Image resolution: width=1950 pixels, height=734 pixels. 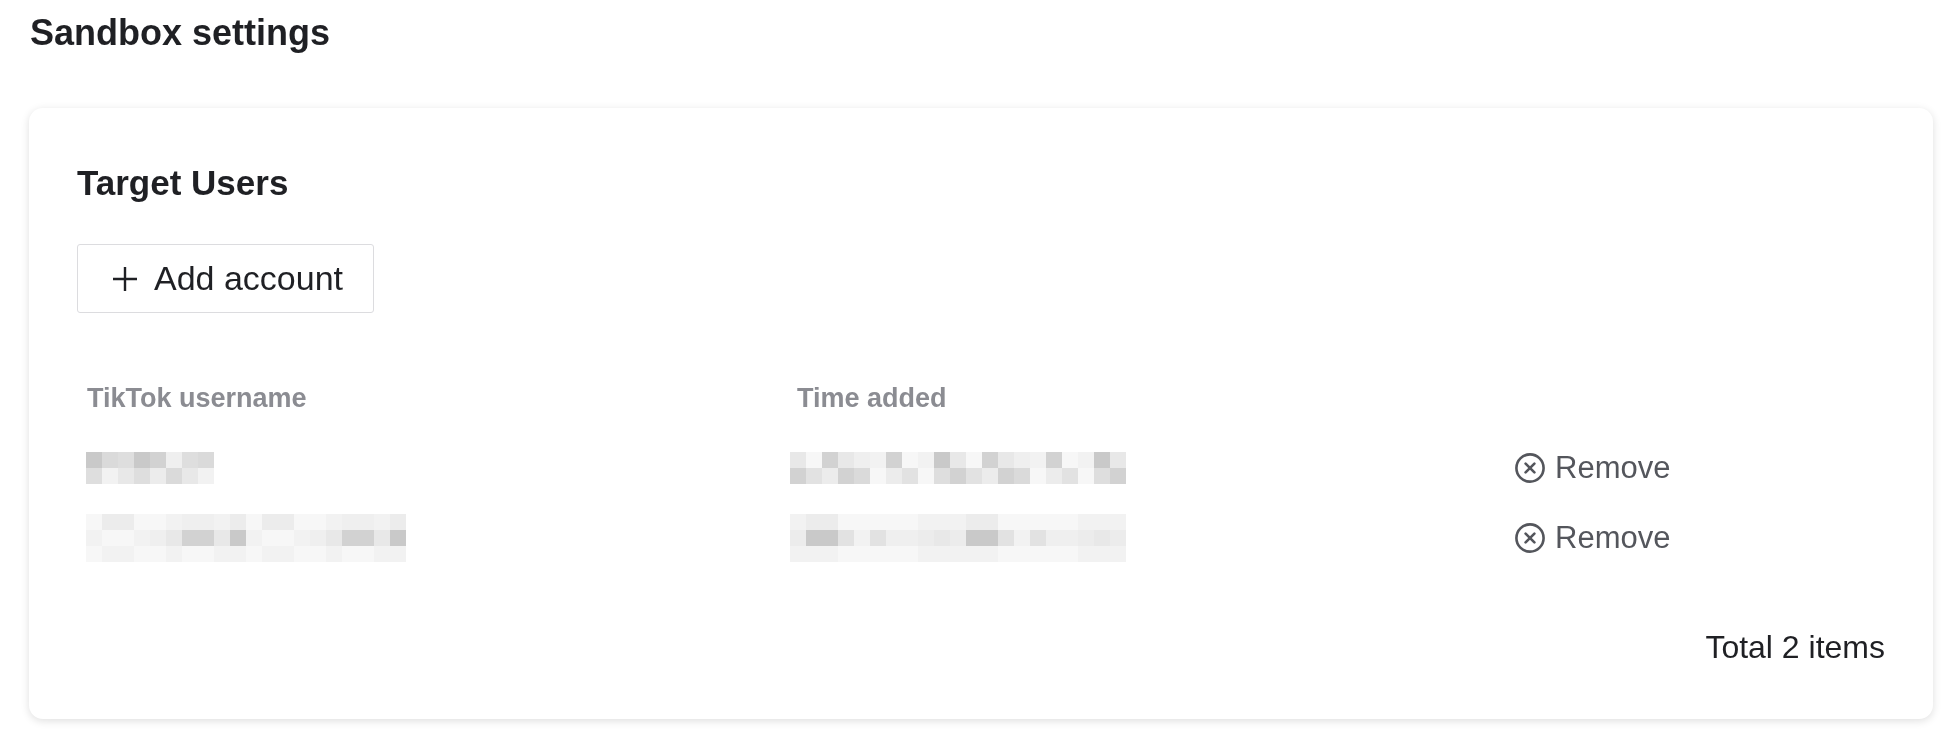 What do you see at coordinates (872, 398) in the screenshot?
I see `column-header: Time added` at bounding box center [872, 398].